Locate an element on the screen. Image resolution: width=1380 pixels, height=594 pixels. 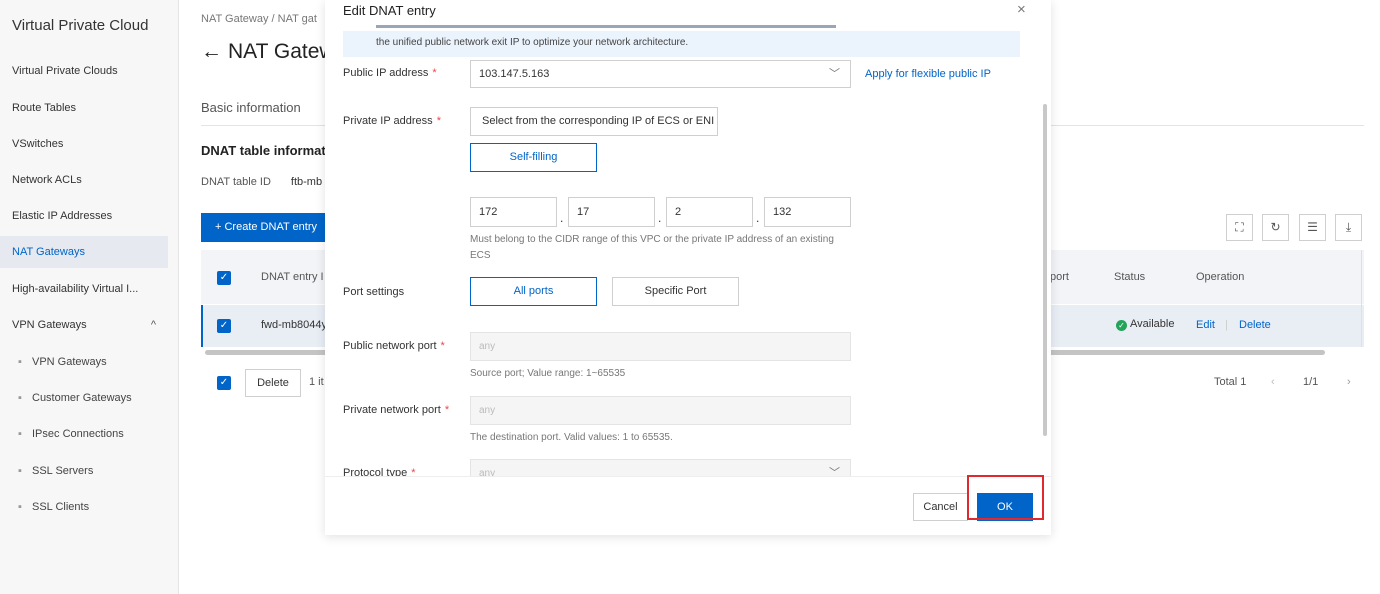
ip-segment-2-input: 17 is located at coordinates (611, 212).